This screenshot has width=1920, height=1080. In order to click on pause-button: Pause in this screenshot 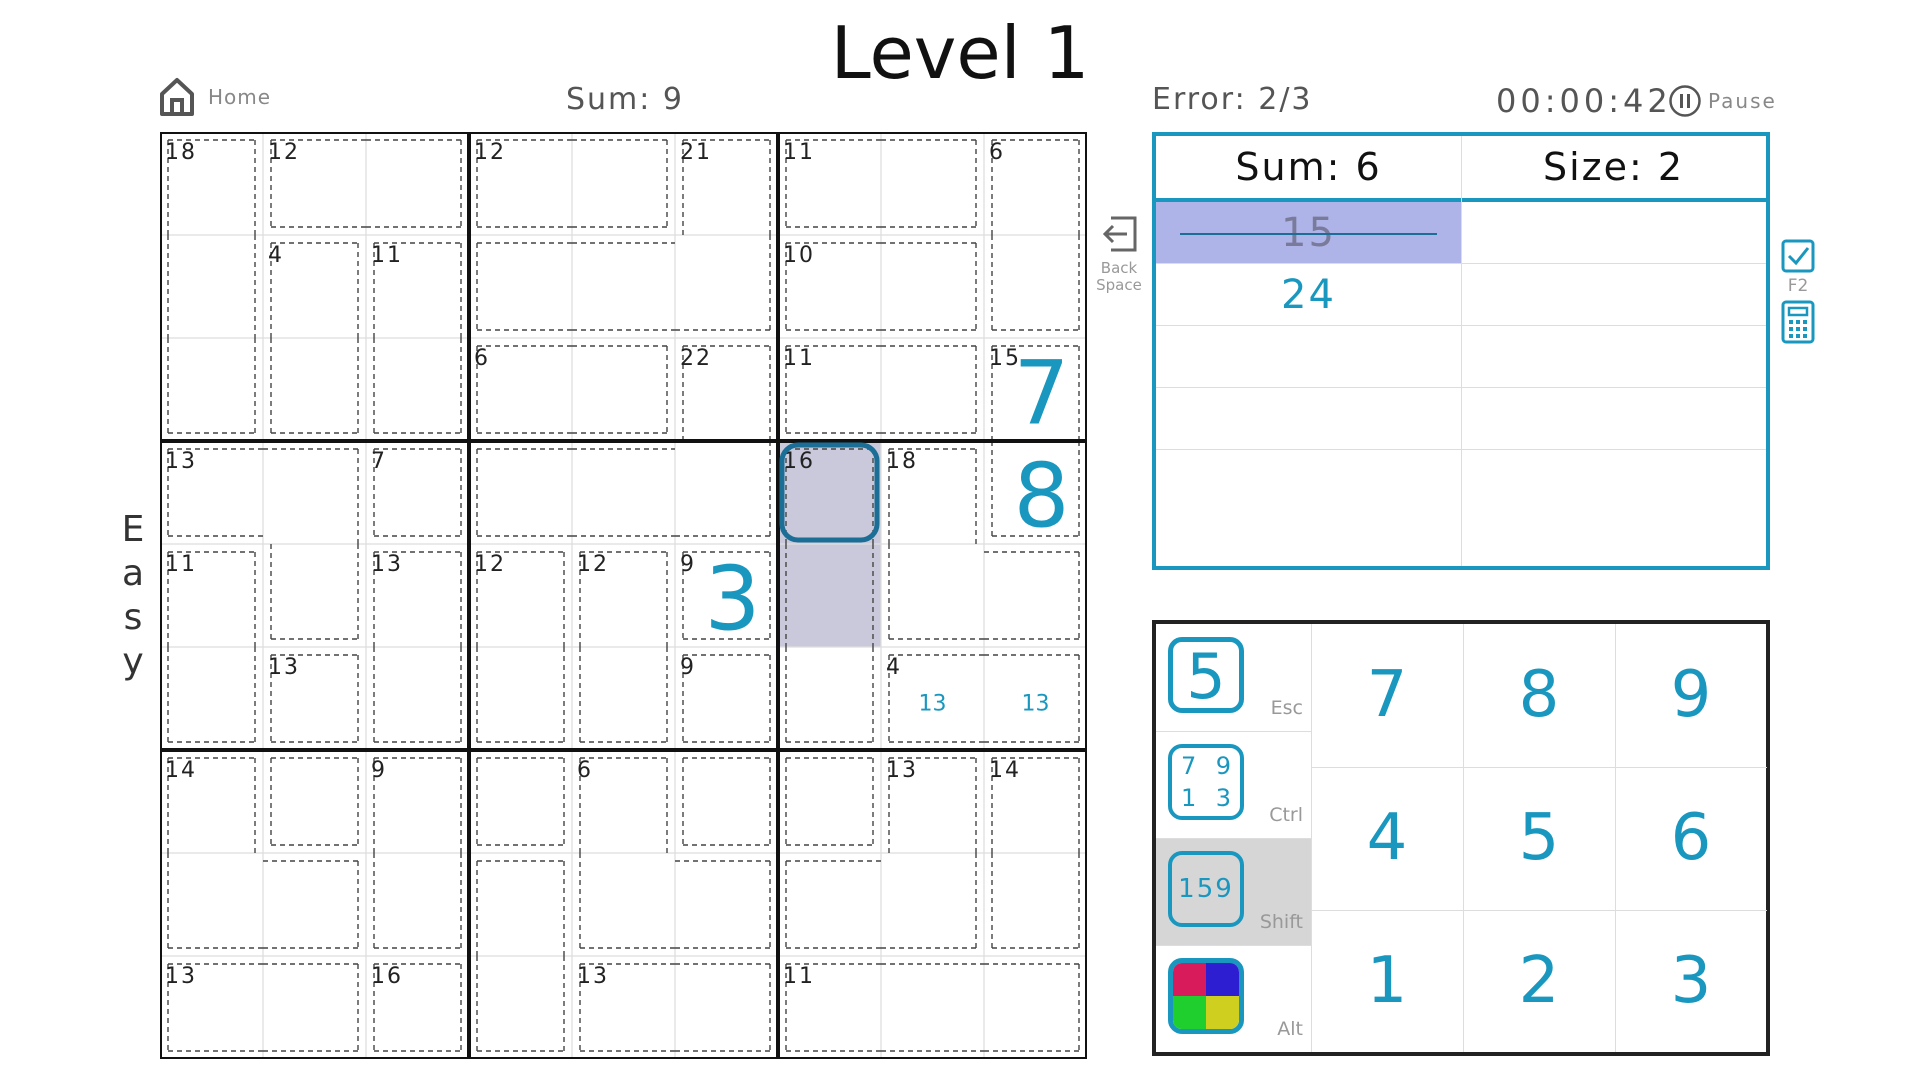, I will do `click(1722, 101)`.